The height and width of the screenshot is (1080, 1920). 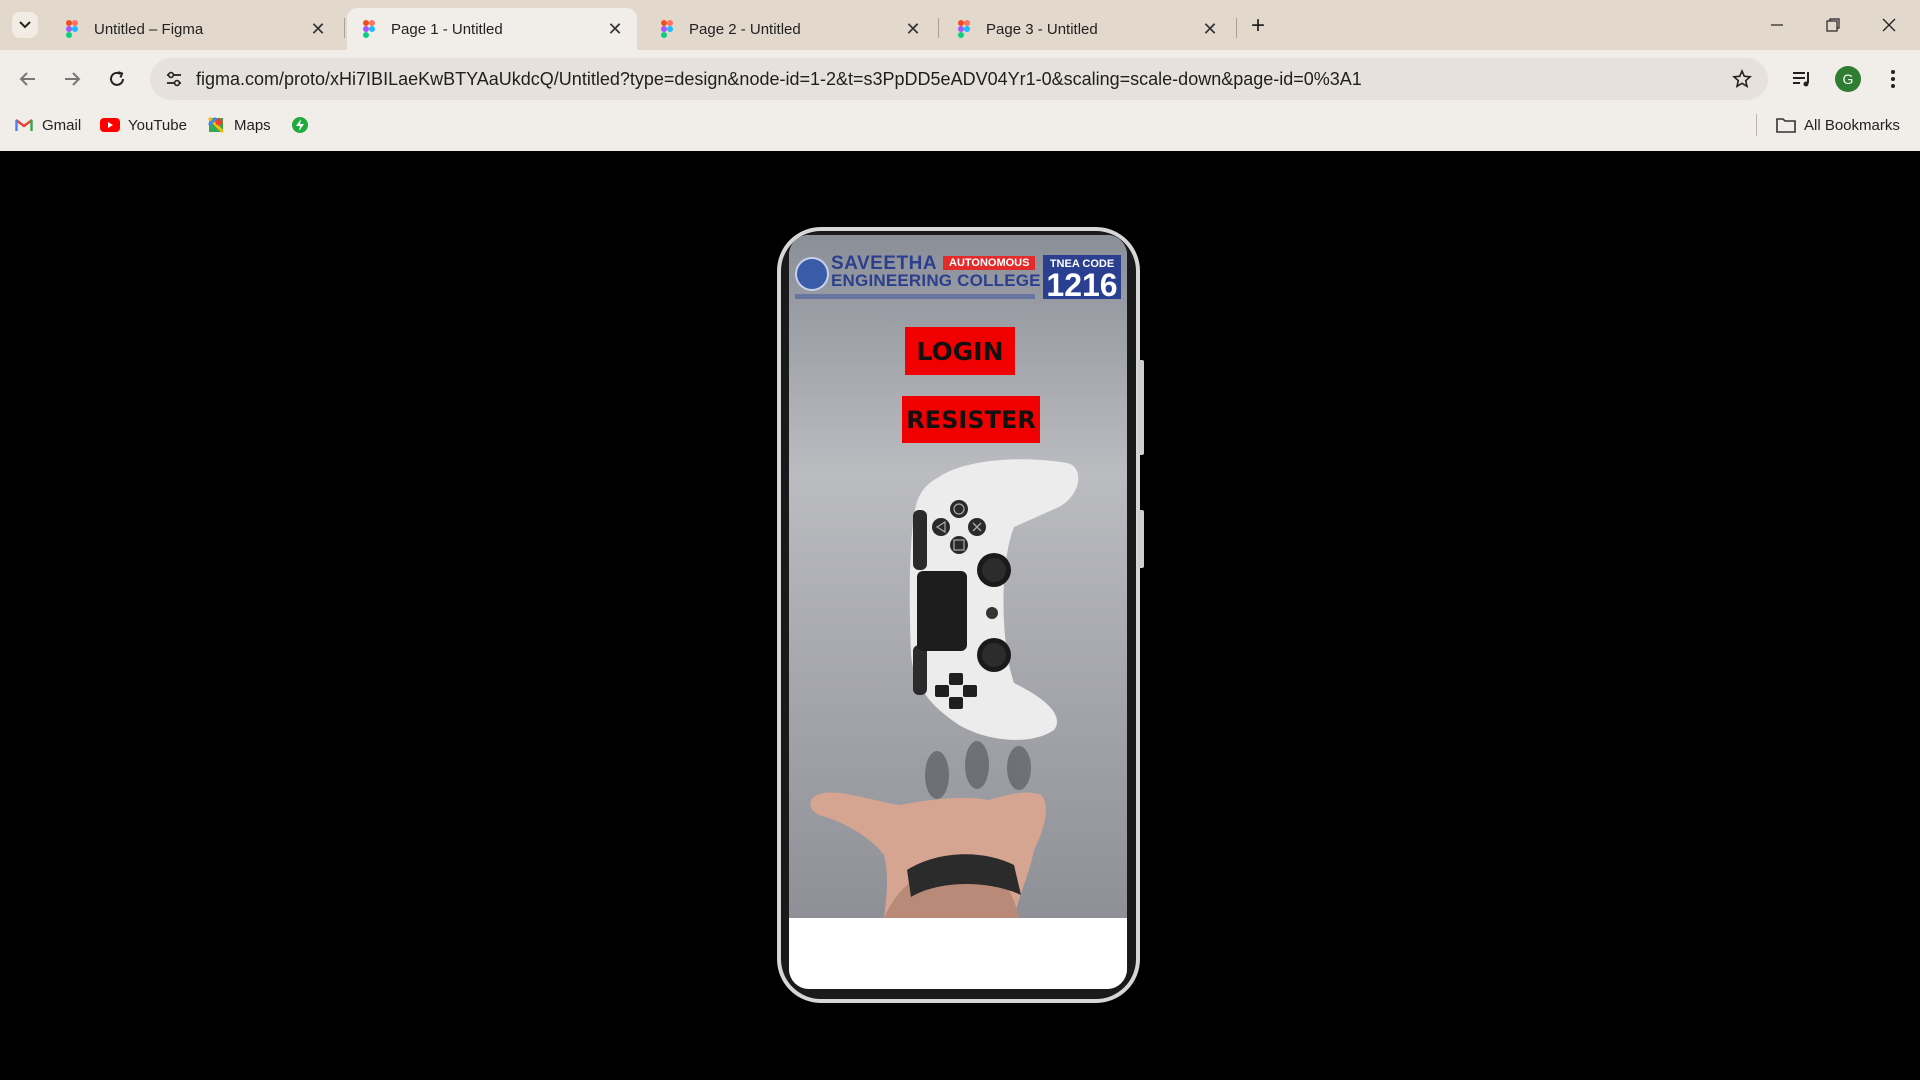 I want to click on game-controller-hand-image, so click(x=944, y=688).